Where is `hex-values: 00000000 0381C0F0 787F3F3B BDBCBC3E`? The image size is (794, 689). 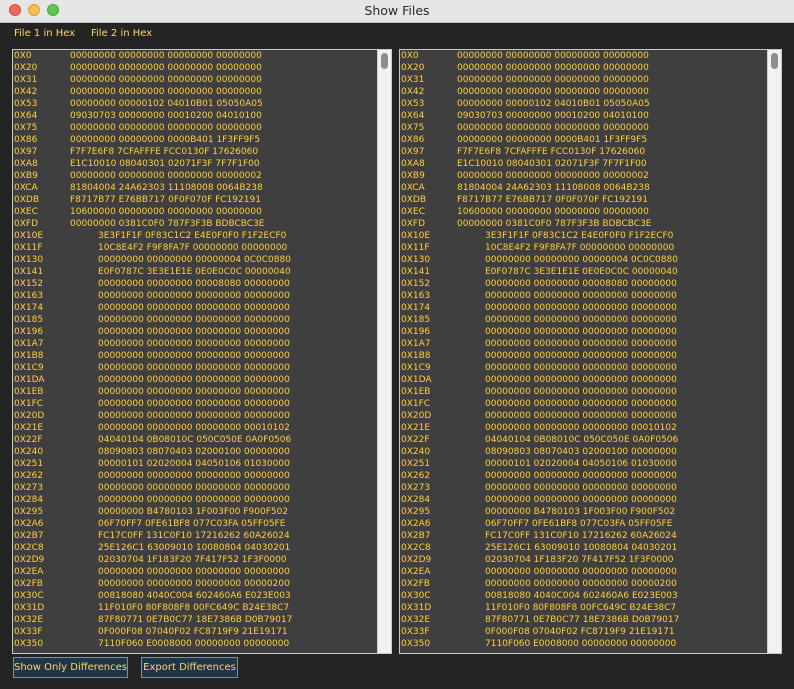 hex-values: 00000000 0381C0F0 787F3F3B BDBCBC3E is located at coordinates (554, 224).